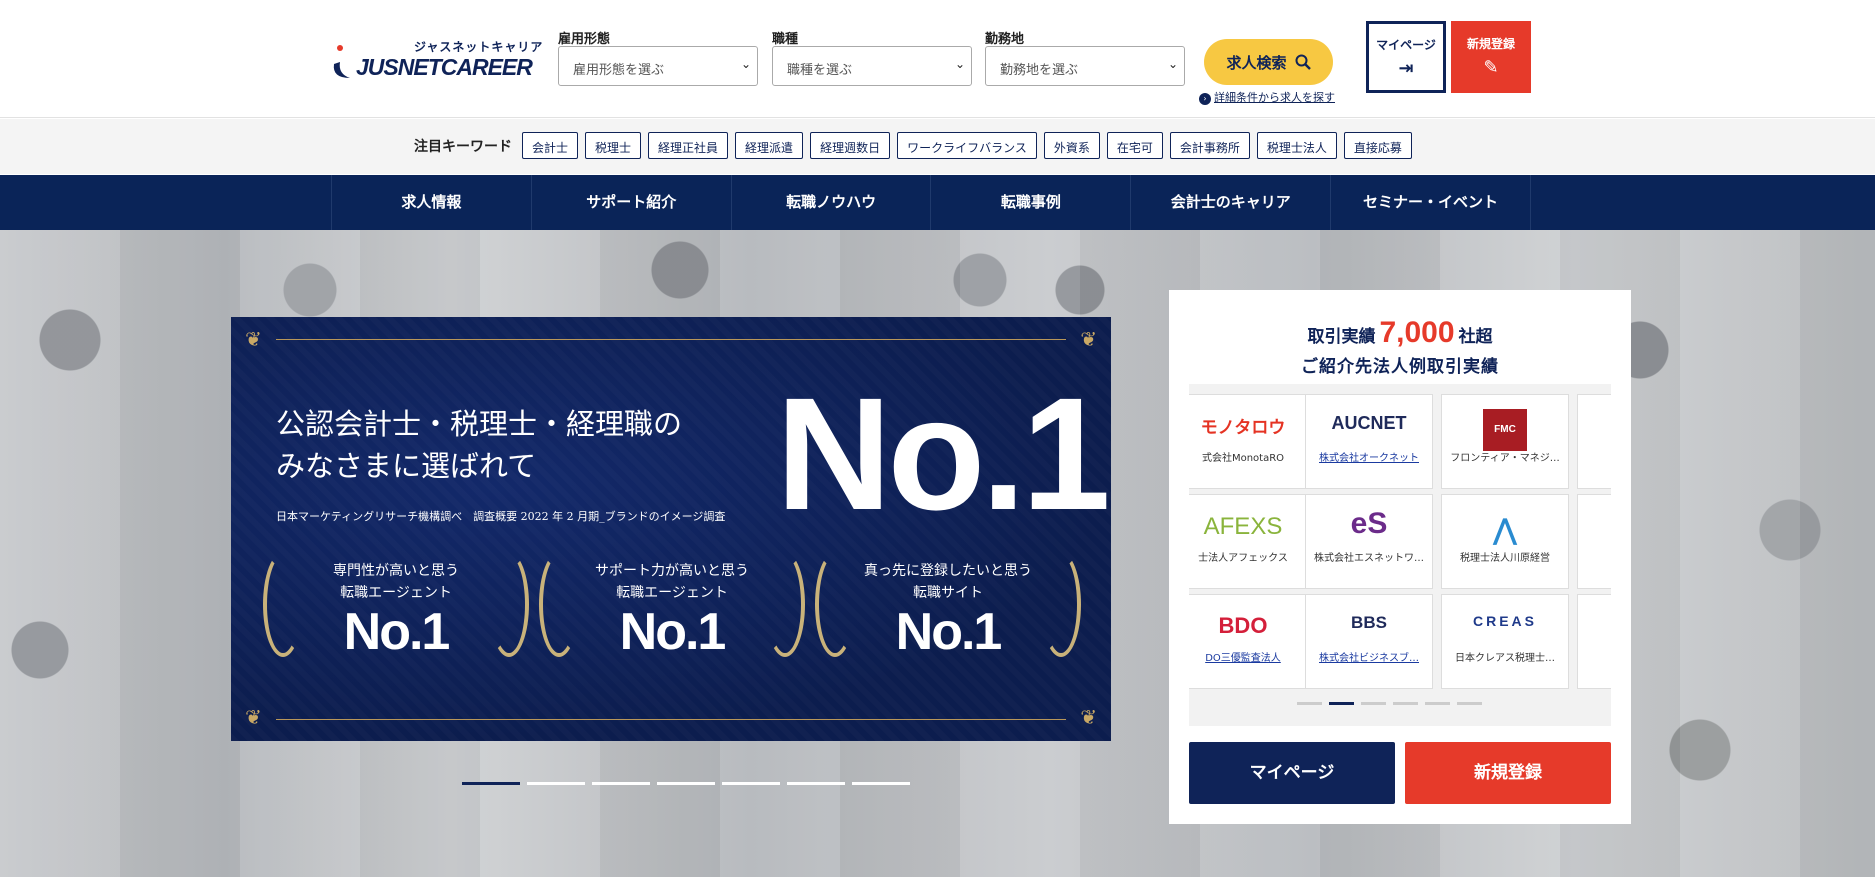 This screenshot has width=1875, height=877. I want to click on register-header-label: 新規登録, so click(1490, 44).